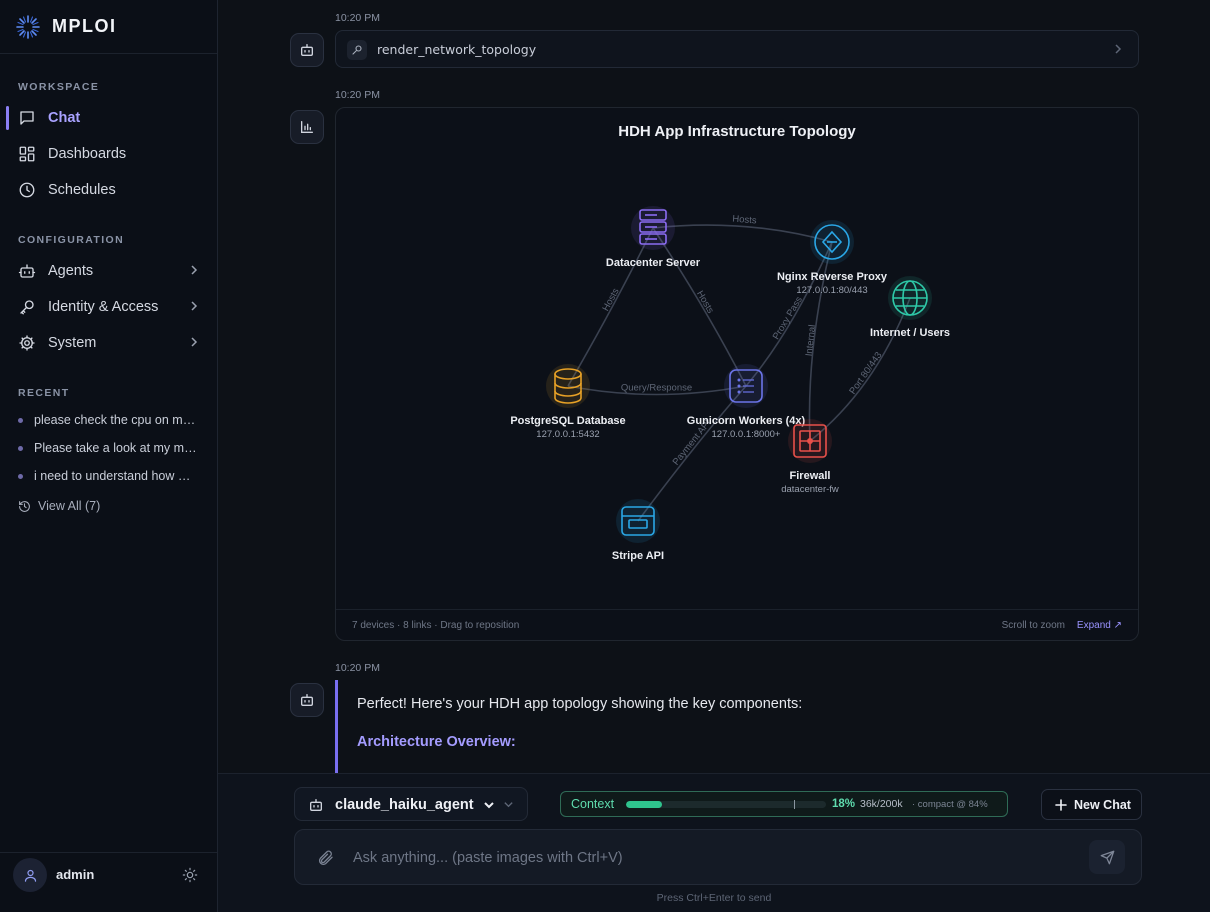 This screenshot has width=1210, height=912. What do you see at coordinates (910, 307) in the screenshot?
I see `topology-node-internet: Internet / Users` at bounding box center [910, 307].